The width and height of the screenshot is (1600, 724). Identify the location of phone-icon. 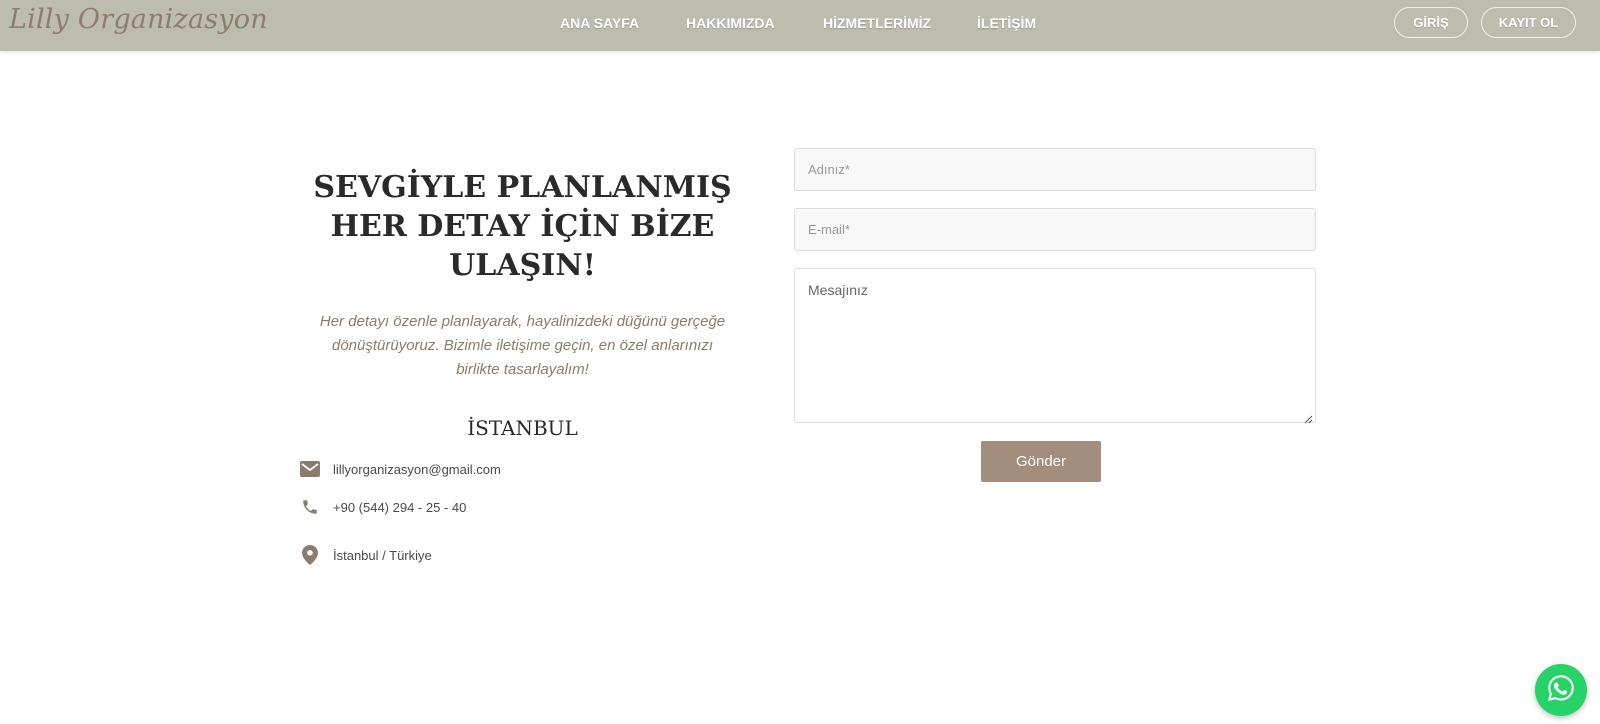
(310, 507).